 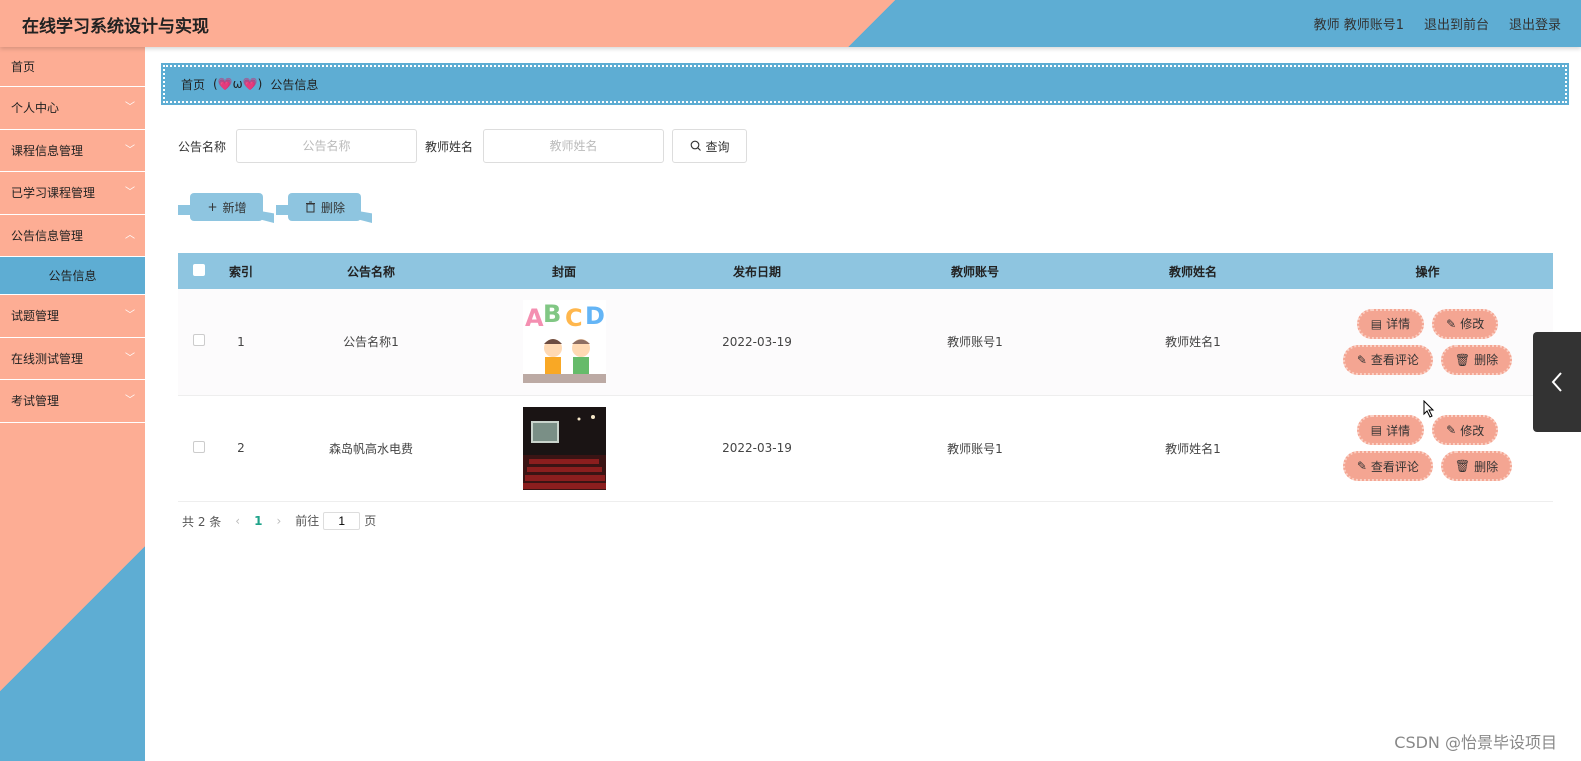 What do you see at coordinates (294, 84) in the screenshot?
I see `breadcrumb-current: 公告信息` at bounding box center [294, 84].